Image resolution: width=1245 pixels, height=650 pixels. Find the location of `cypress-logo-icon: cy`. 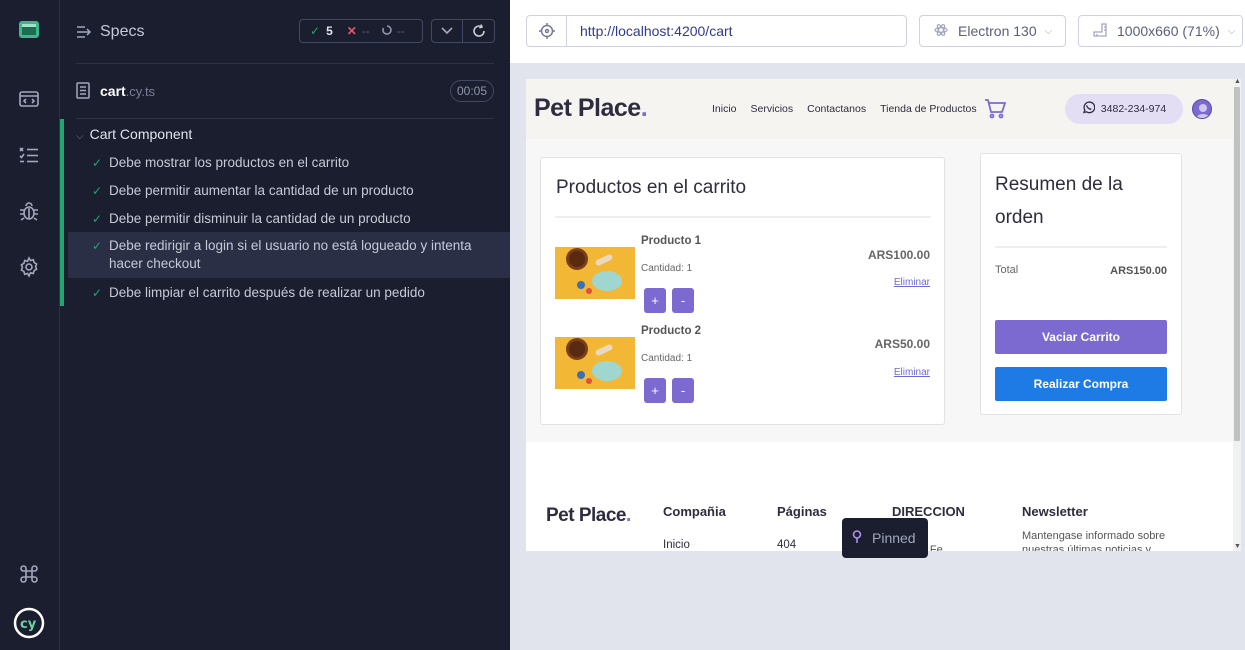

cypress-logo-icon: cy is located at coordinates (29, 623).